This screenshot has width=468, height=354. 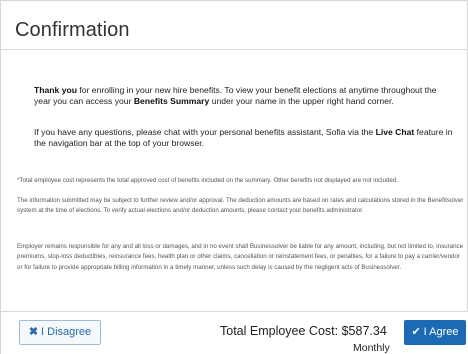 I want to click on live-chat-text: Live Chat, so click(x=395, y=132).